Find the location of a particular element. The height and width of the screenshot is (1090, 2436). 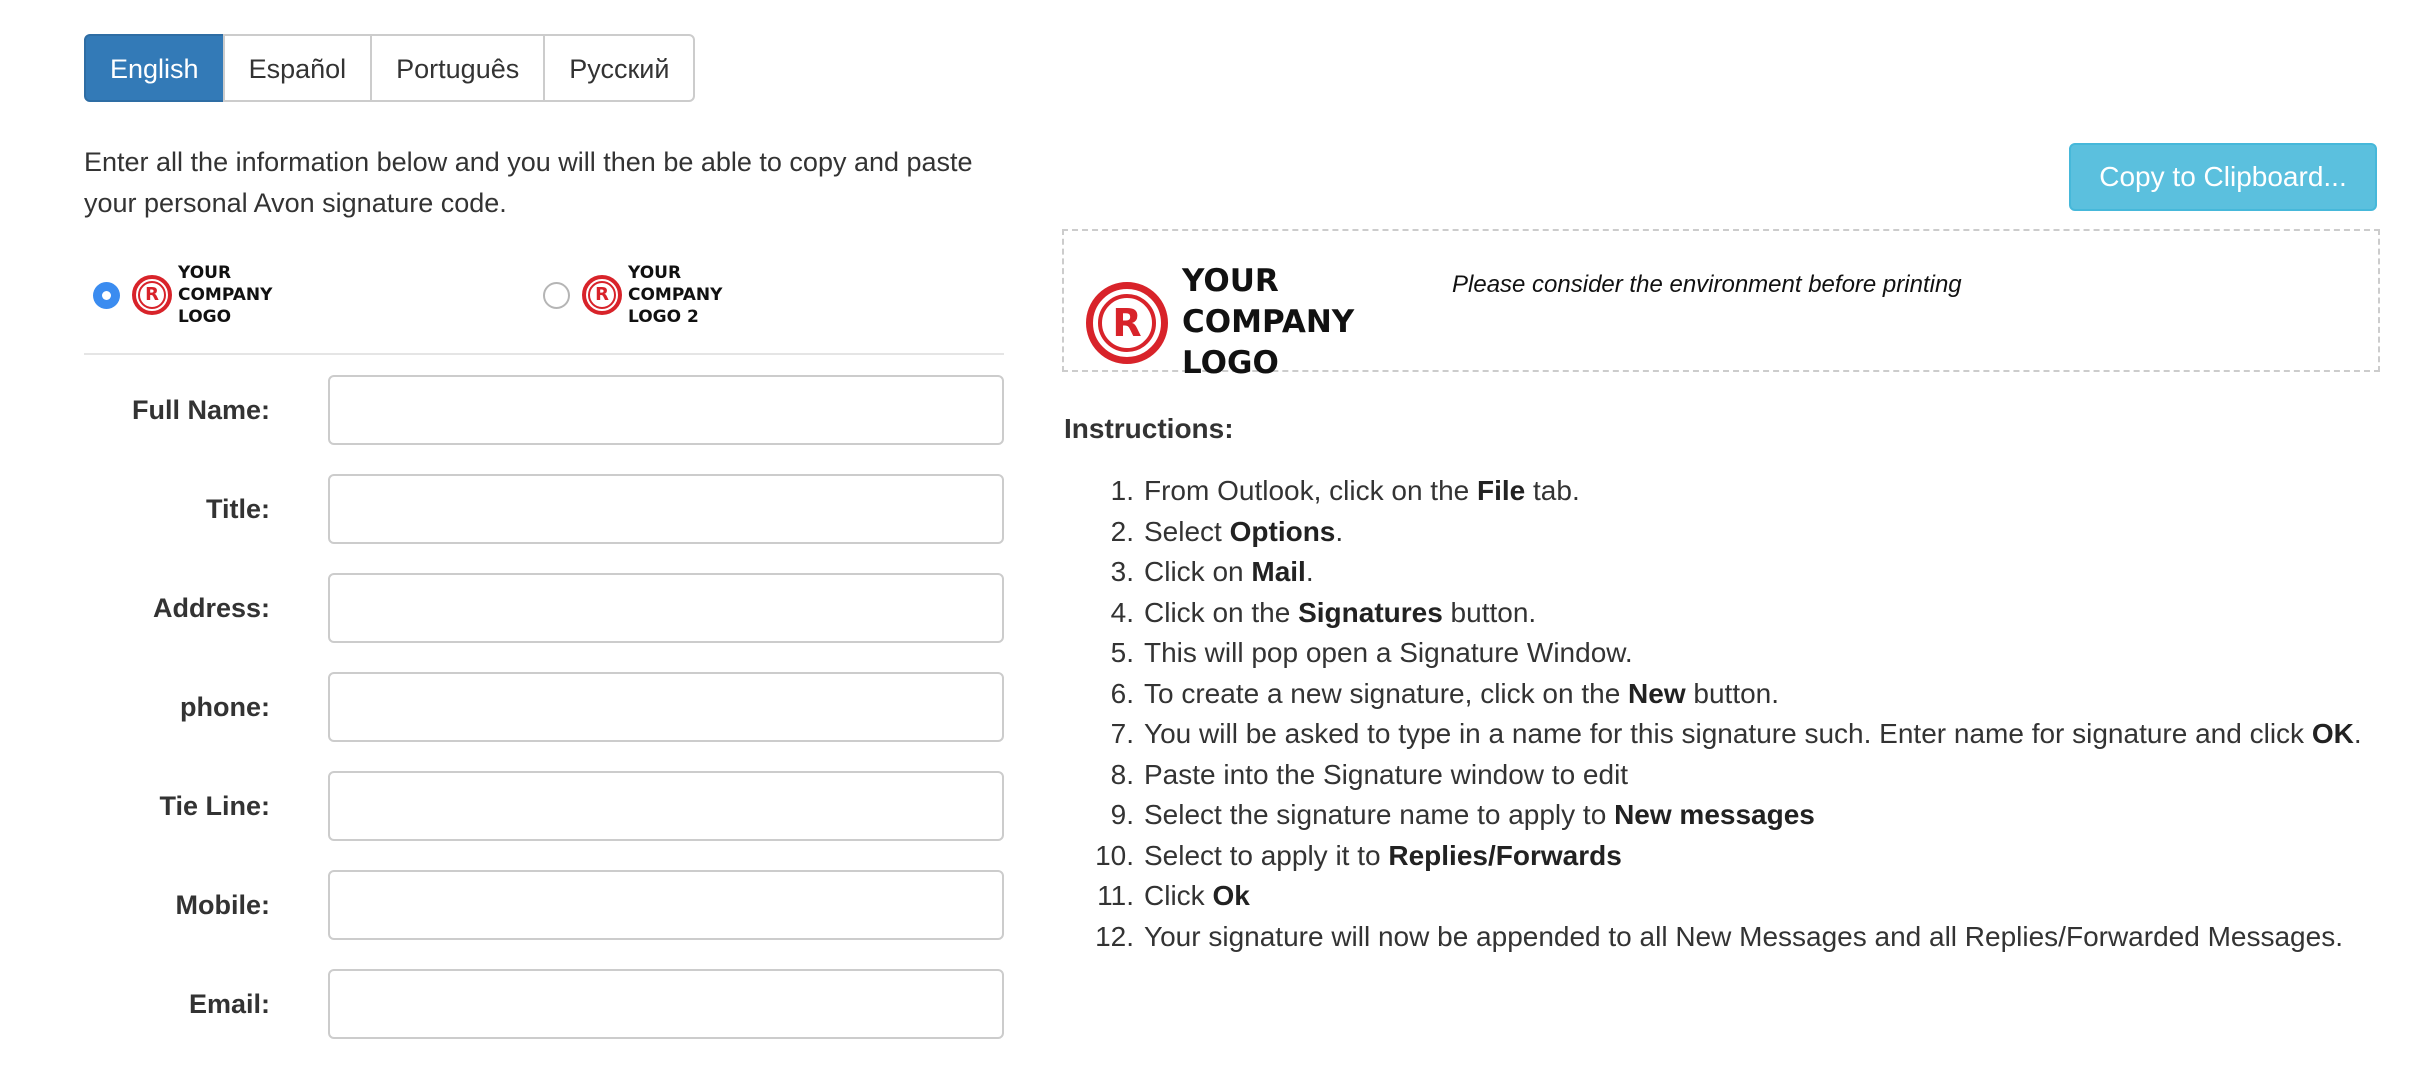

instruction-emphasis: OK is located at coordinates (2332, 733).